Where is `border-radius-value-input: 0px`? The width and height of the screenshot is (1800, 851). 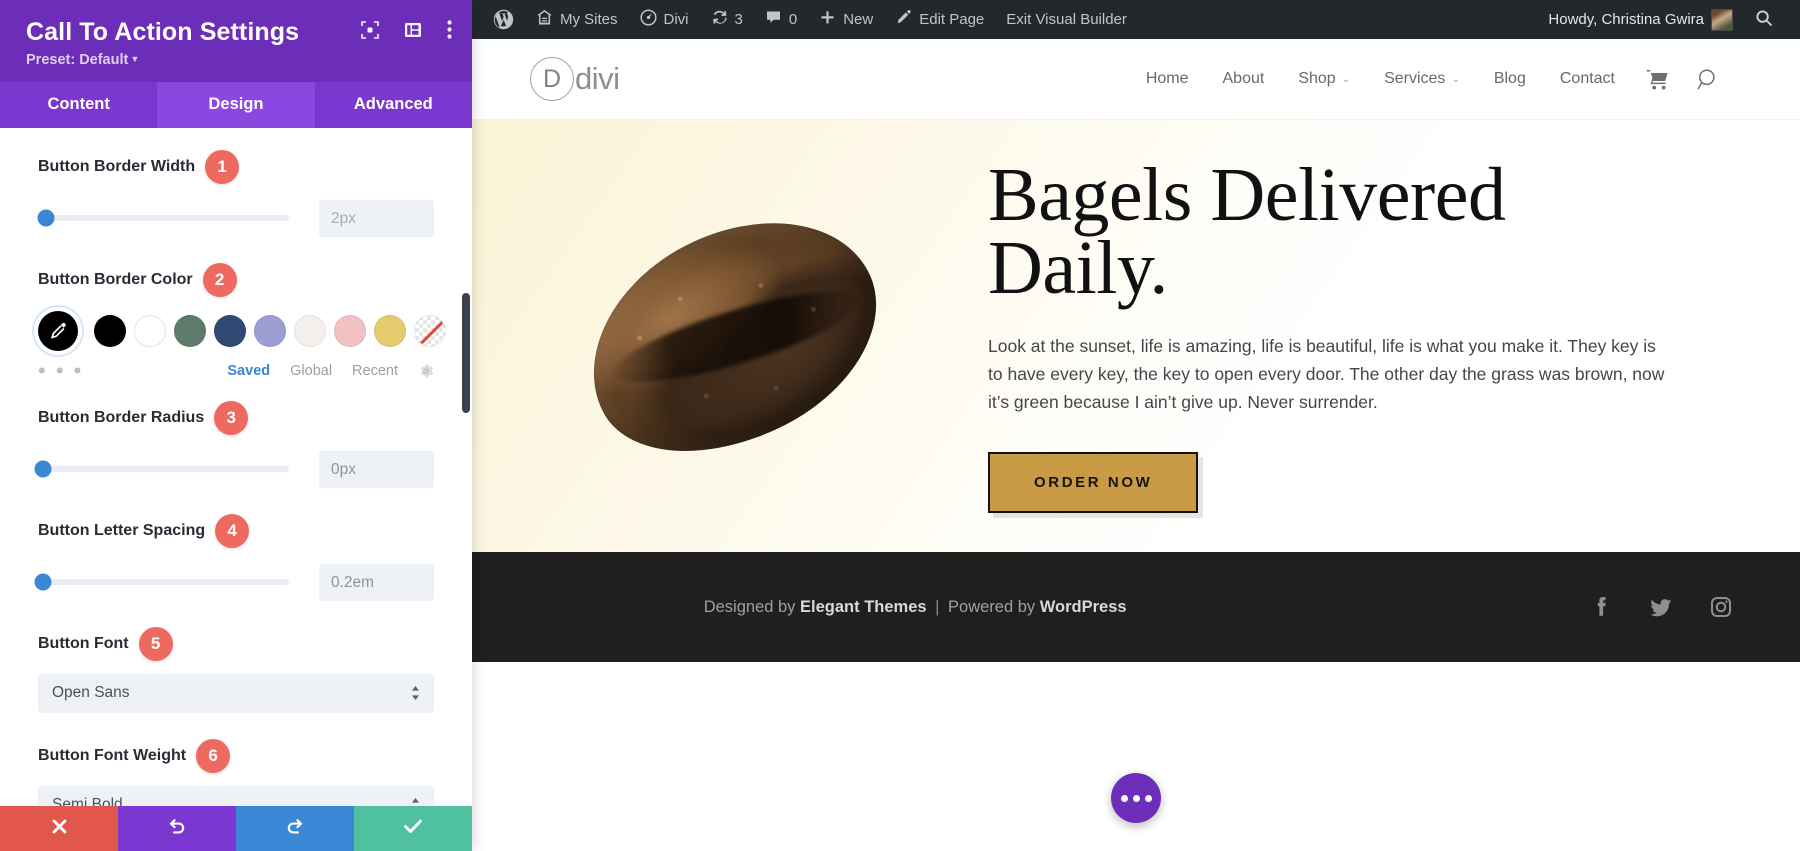 border-radius-value-input: 0px is located at coordinates (376, 469).